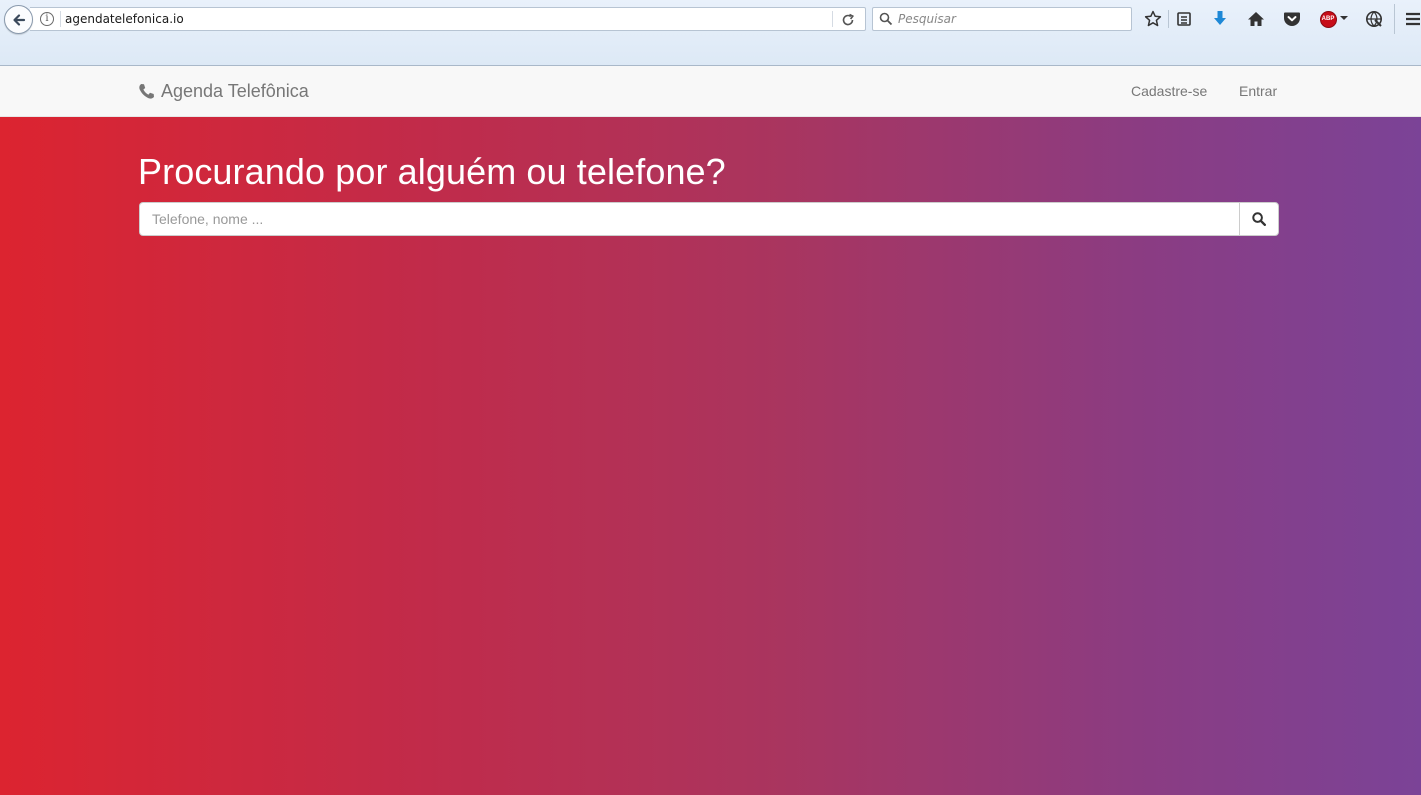  What do you see at coordinates (47, 19) in the screenshot?
I see `info-icon: i` at bounding box center [47, 19].